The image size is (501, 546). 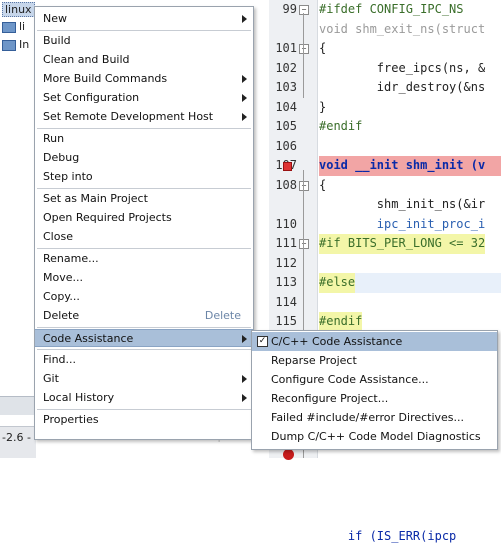 I want to click on shortcut-label: Delete, so click(x=223, y=316).